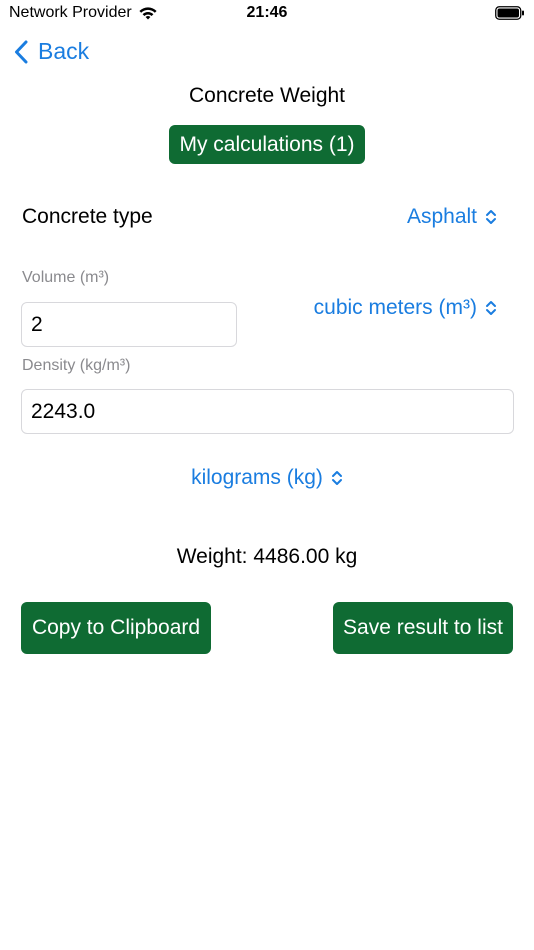 Image resolution: width=534 pixels, height=950 pixels. Describe the element at coordinates (257, 477) in the screenshot. I see `weight-unit-value: kilograms (kg)` at that location.